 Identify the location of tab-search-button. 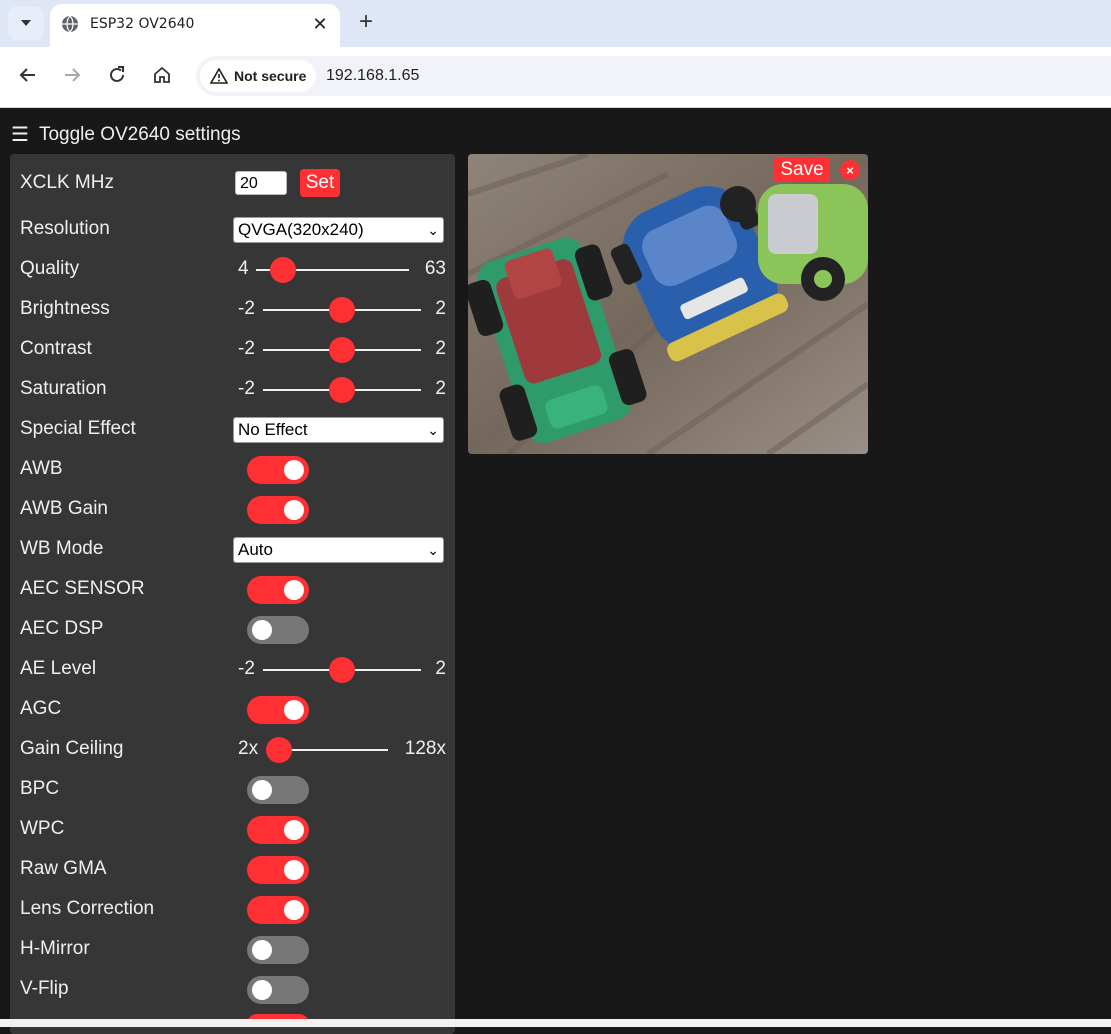
(26, 23).